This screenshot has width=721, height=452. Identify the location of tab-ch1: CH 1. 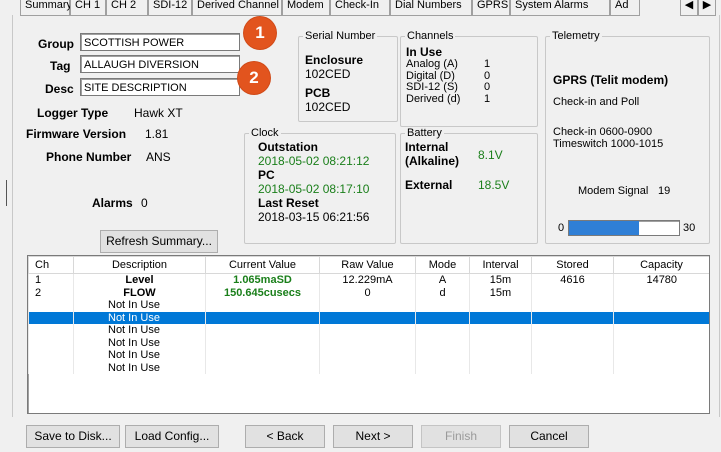
(88, 8).